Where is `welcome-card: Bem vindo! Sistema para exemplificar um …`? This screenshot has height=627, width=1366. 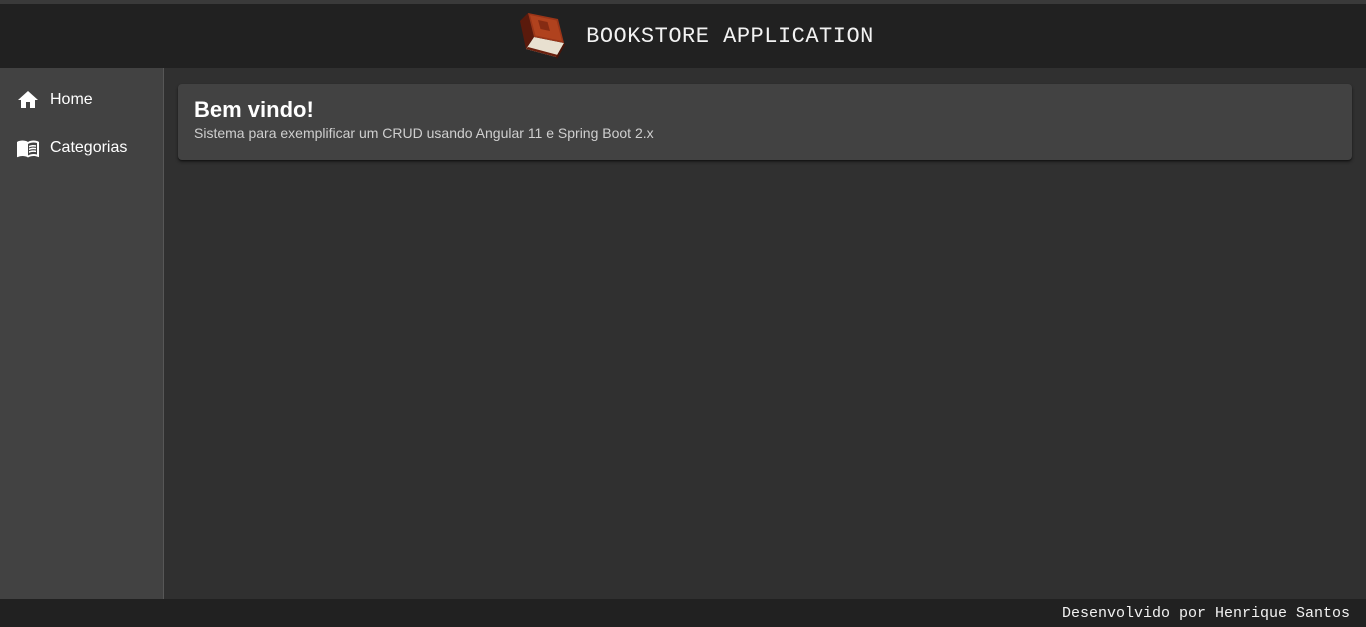
welcome-card: Bem vindo! Sistema para exemplificar um … is located at coordinates (765, 122).